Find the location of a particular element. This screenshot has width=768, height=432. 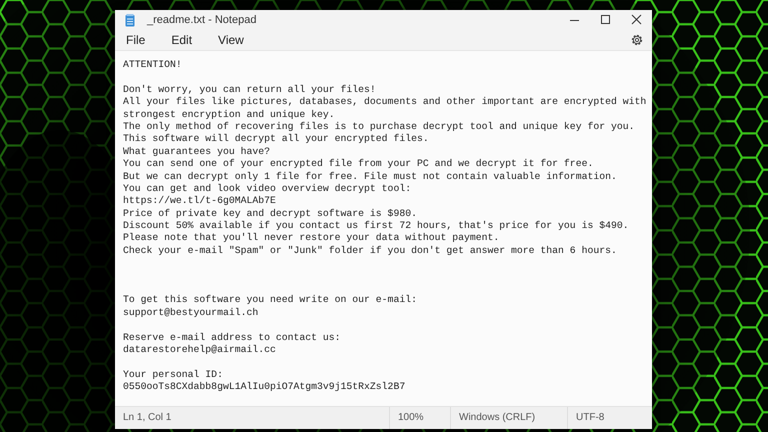

text-line: Price of private key and decrypt software is $980. is located at coordinates (270, 214).